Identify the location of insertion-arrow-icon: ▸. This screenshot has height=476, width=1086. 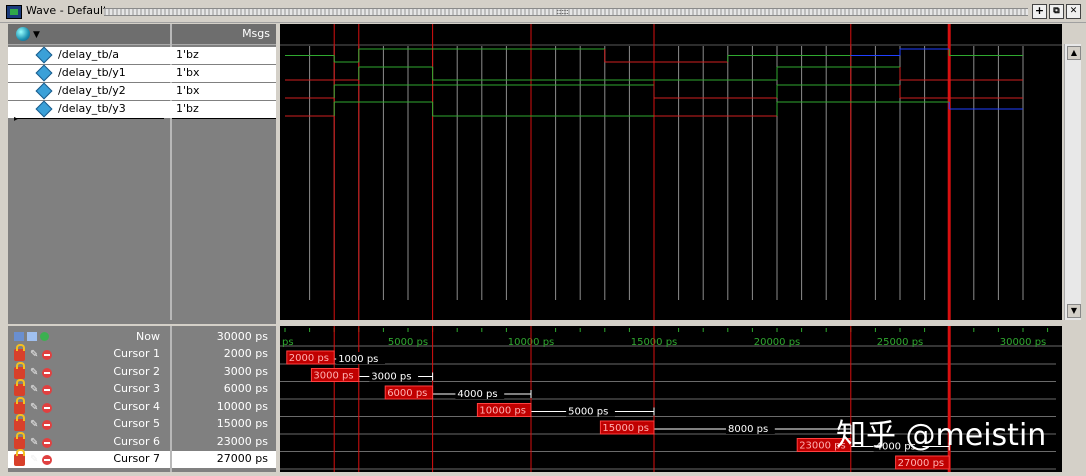
(16, 118).